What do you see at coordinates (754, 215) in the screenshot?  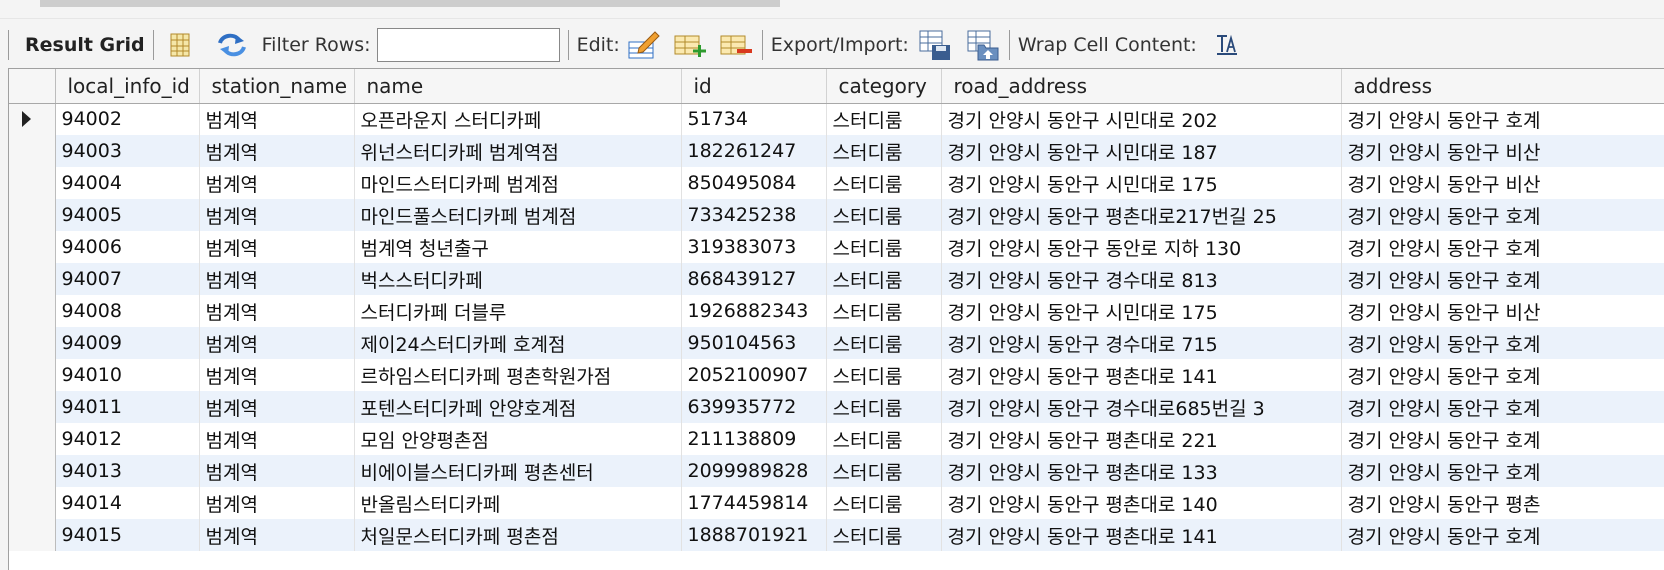 I see `cell-id: 733425238` at bounding box center [754, 215].